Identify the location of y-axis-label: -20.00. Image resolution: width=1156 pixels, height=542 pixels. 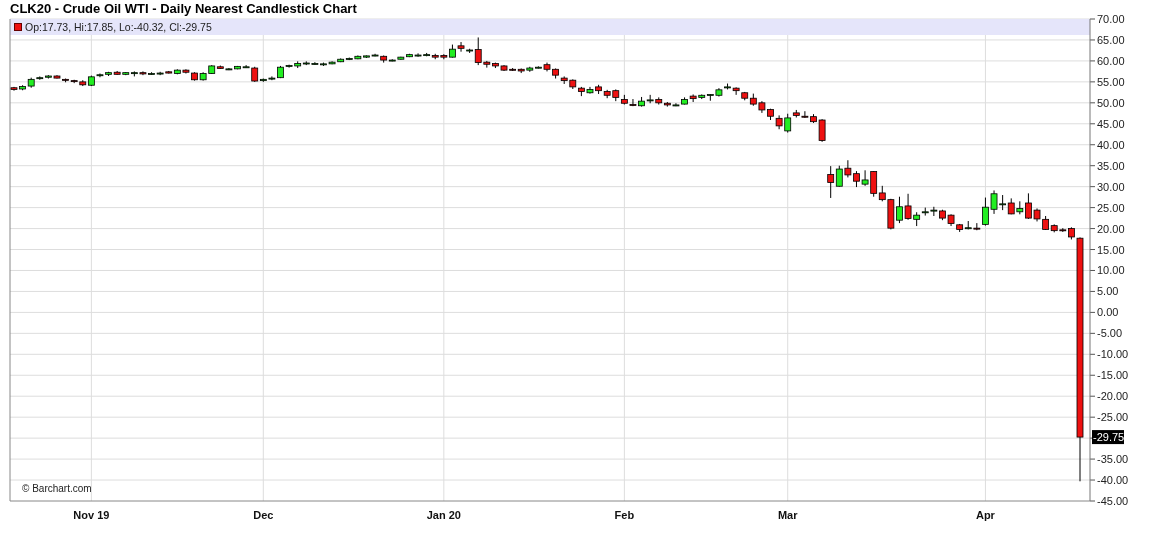
(1113, 396).